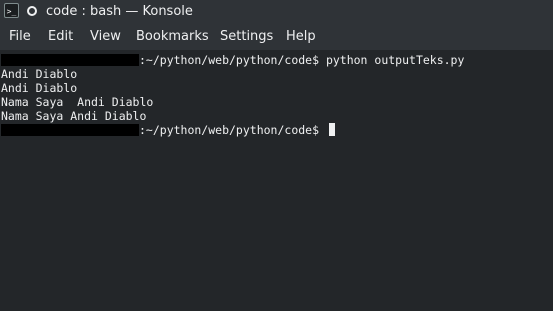  I want to click on menu-file: File, so click(20, 37).